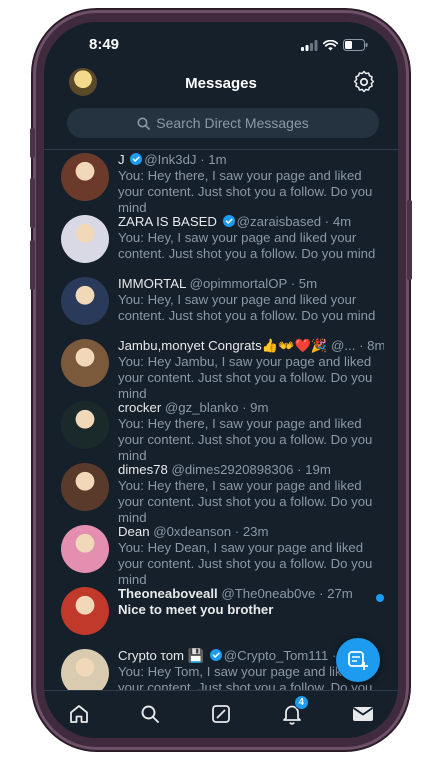  I want to click on message-preview: Nice to meet you brother, so click(196, 609).